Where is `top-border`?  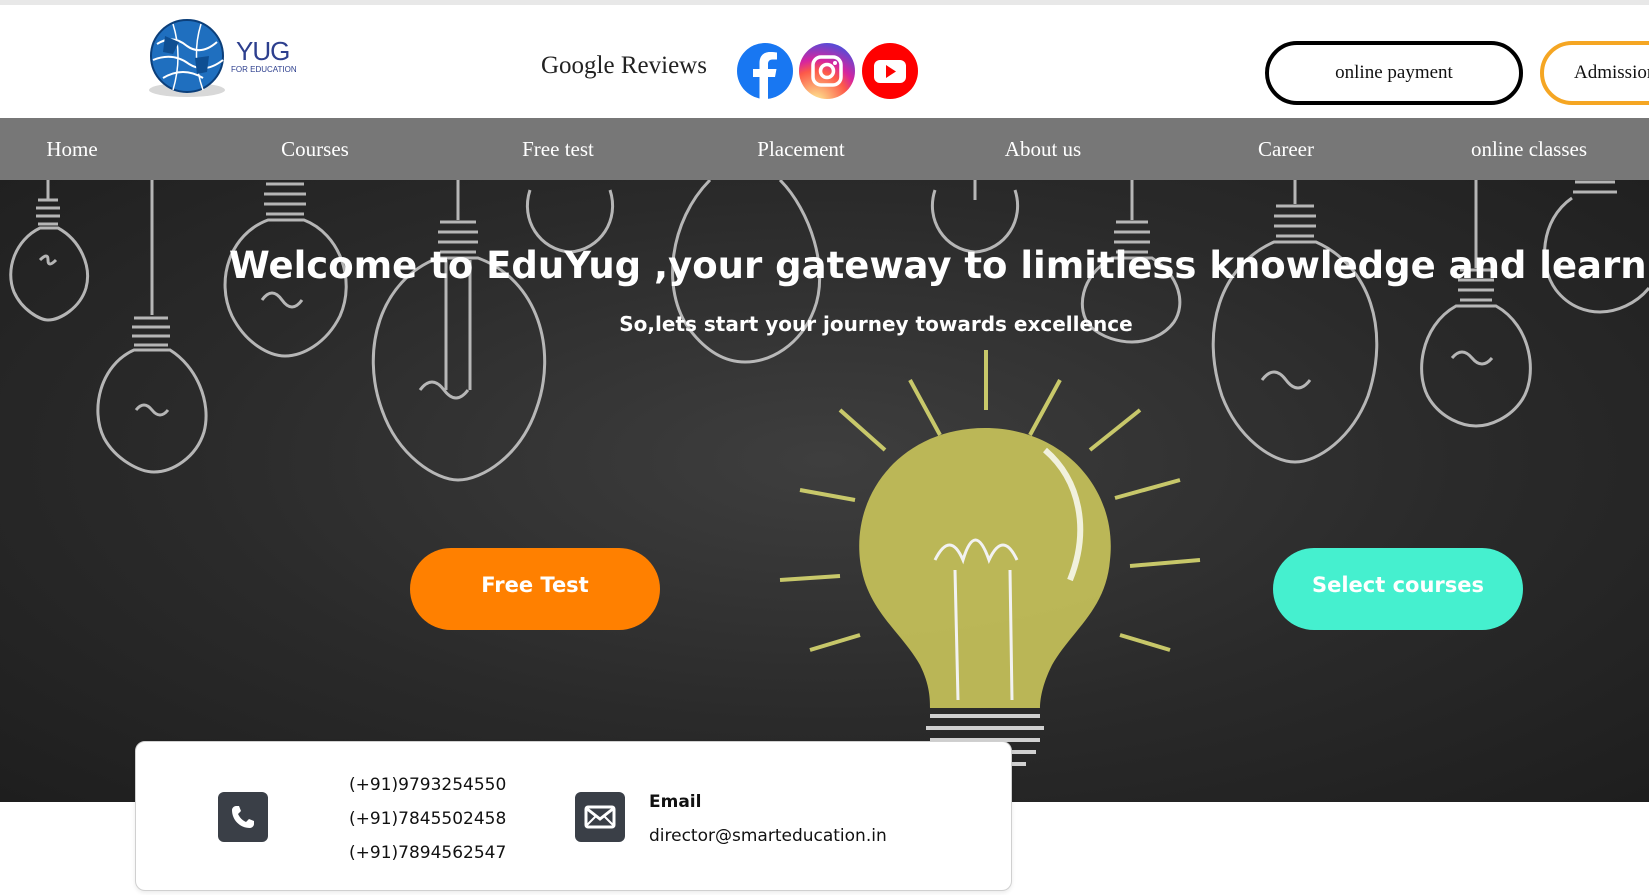
top-border is located at coordinates (824, 2).